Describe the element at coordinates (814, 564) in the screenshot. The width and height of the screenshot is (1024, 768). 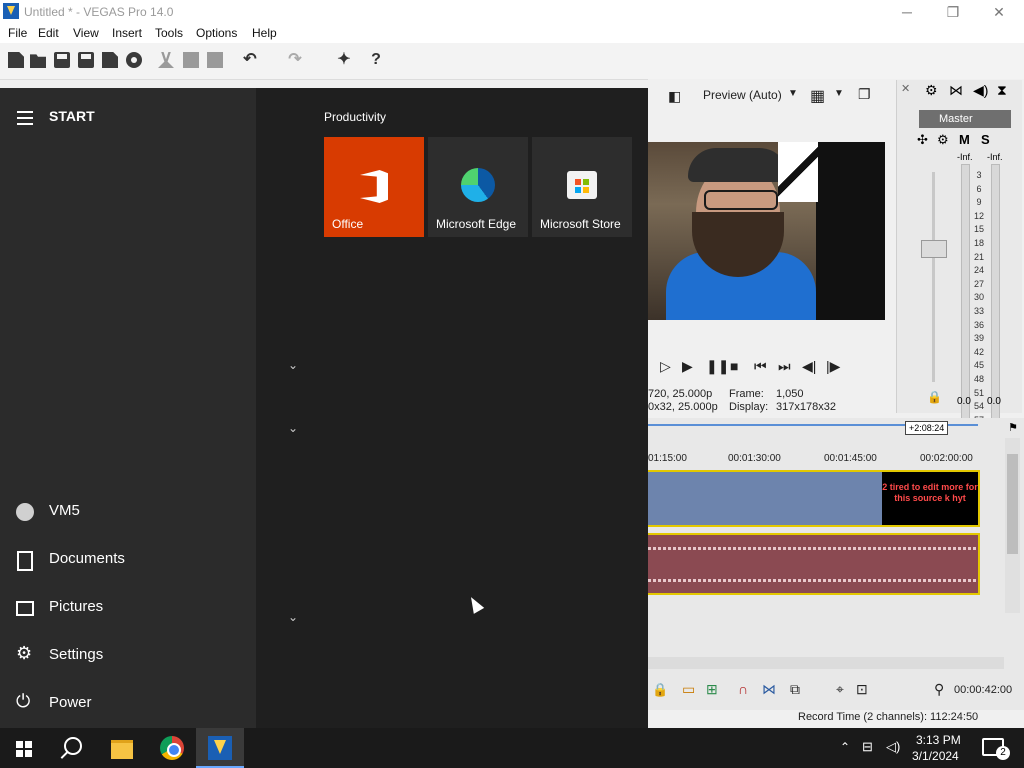
I see `audio-event` at that location.